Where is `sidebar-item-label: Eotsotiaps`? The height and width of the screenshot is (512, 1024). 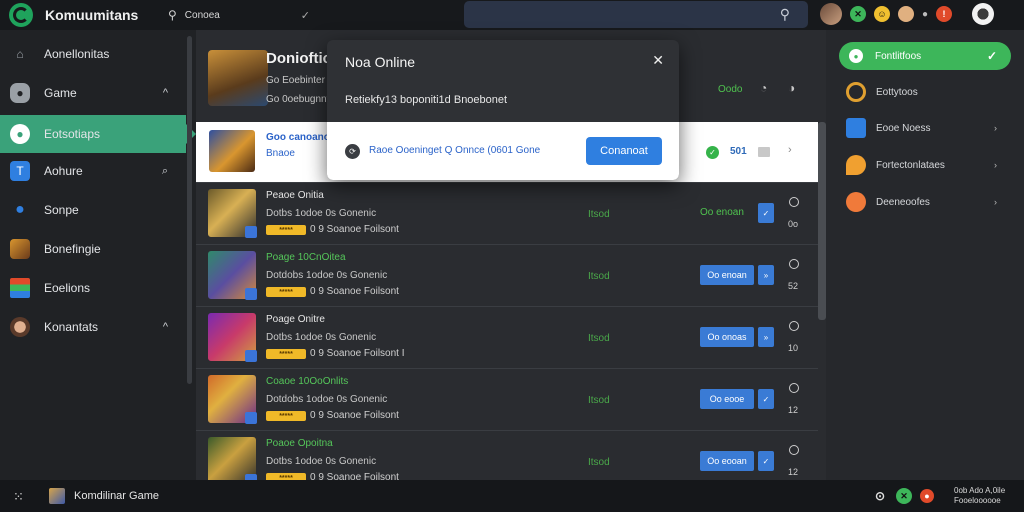 sidebar-item-label: Eotsotiaps is located at coordinates (72, 134).